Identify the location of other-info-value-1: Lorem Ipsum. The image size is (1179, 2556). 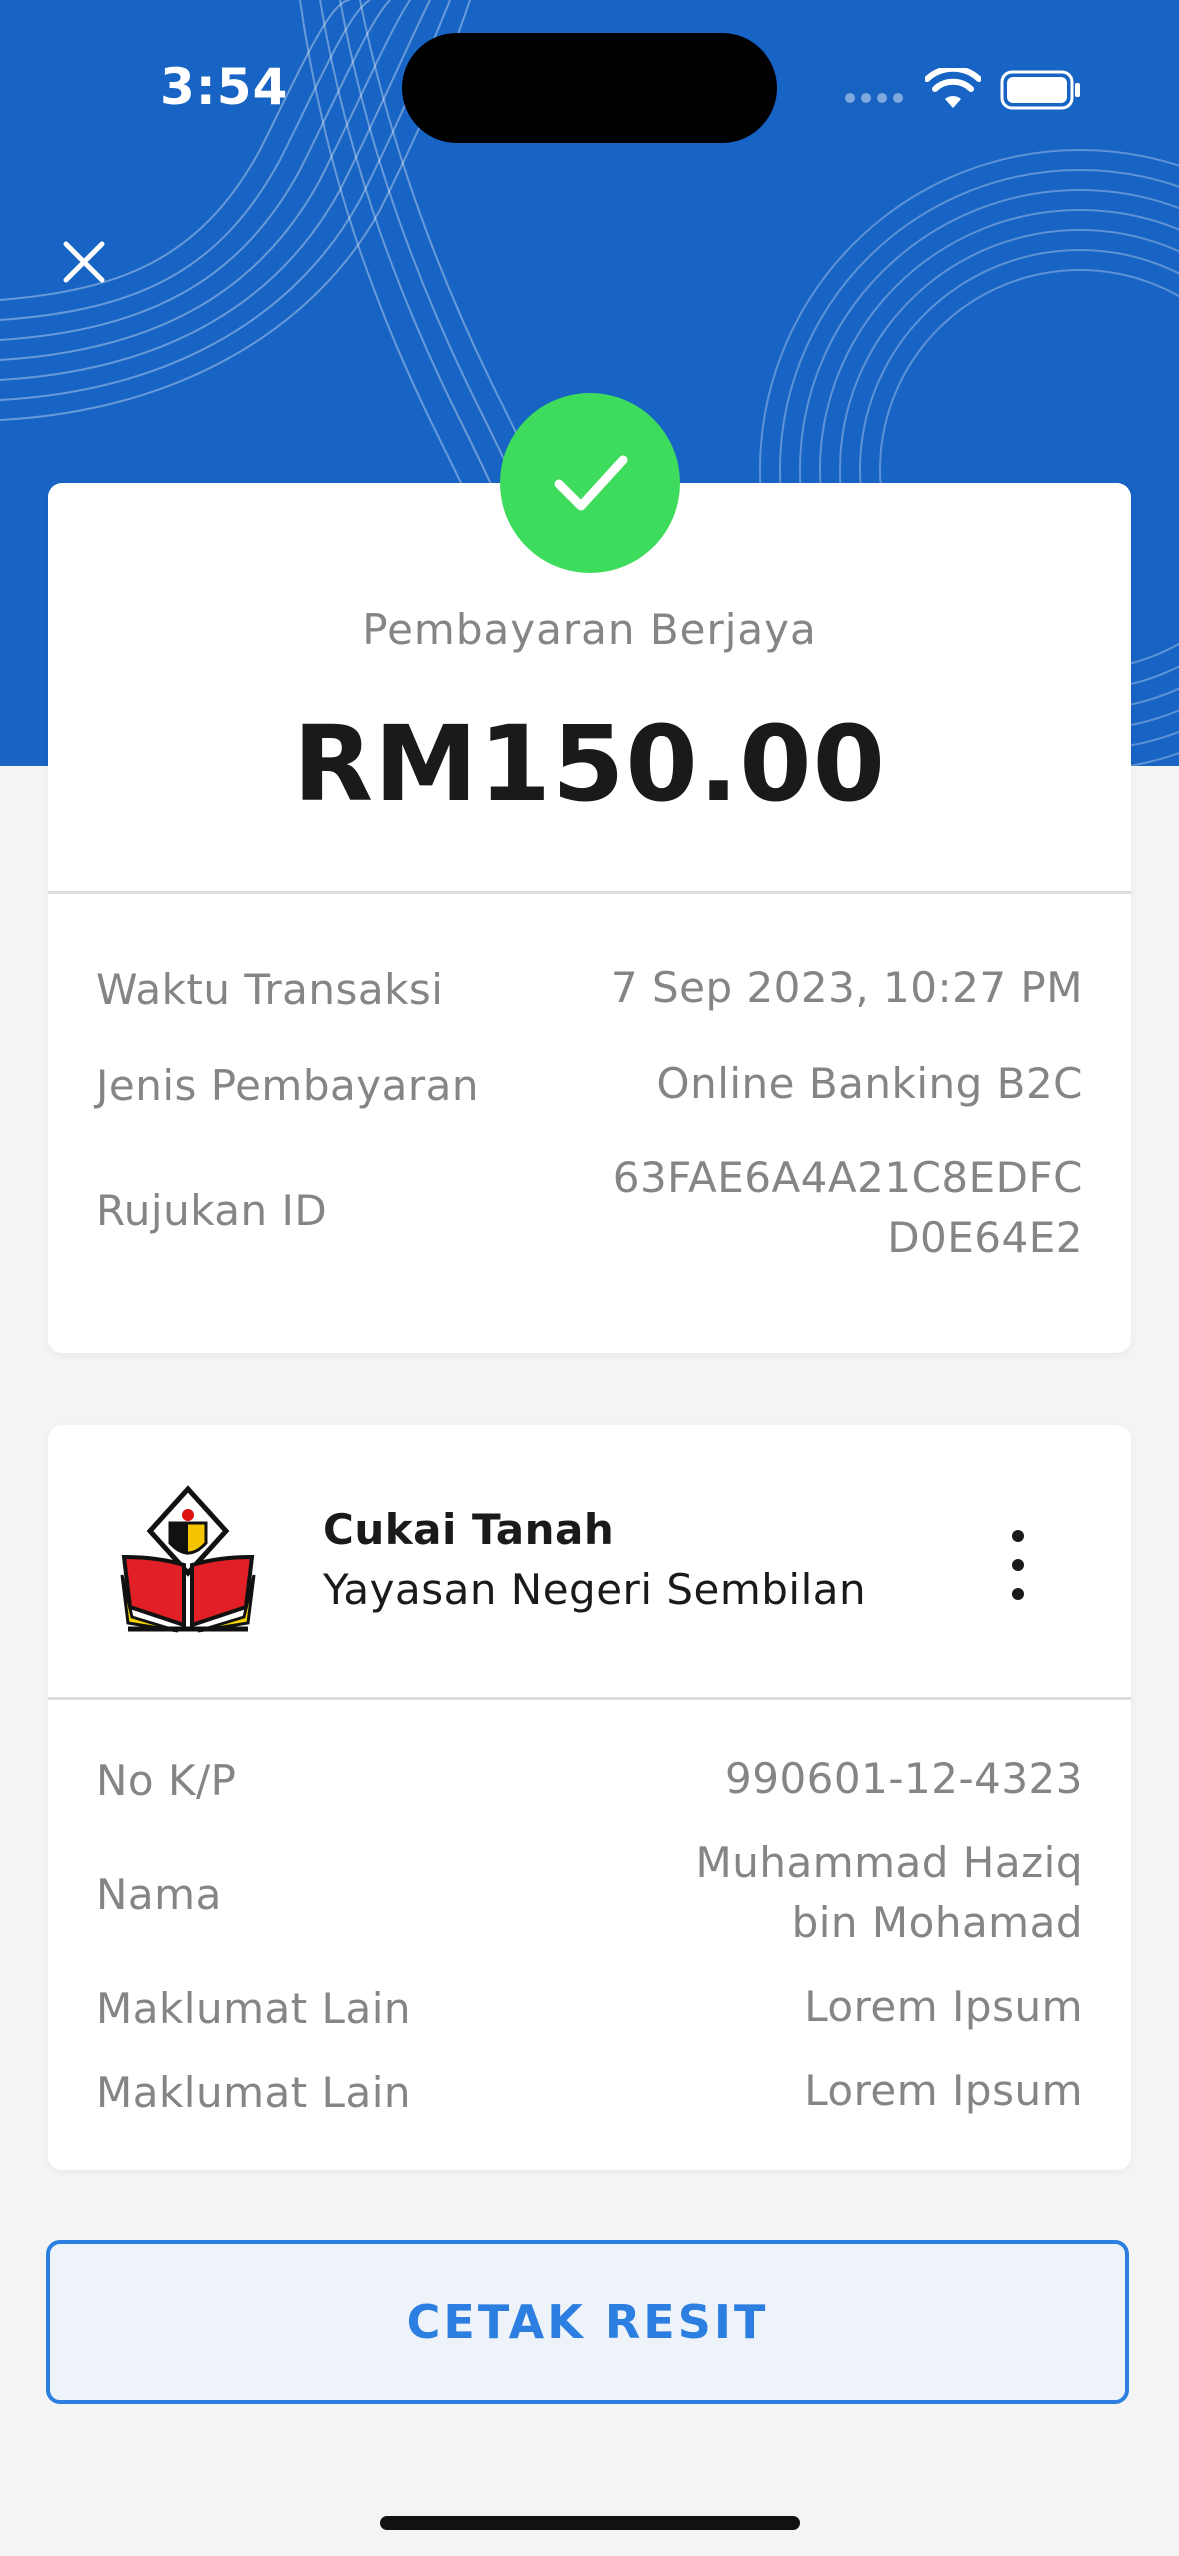
(943, 2006).